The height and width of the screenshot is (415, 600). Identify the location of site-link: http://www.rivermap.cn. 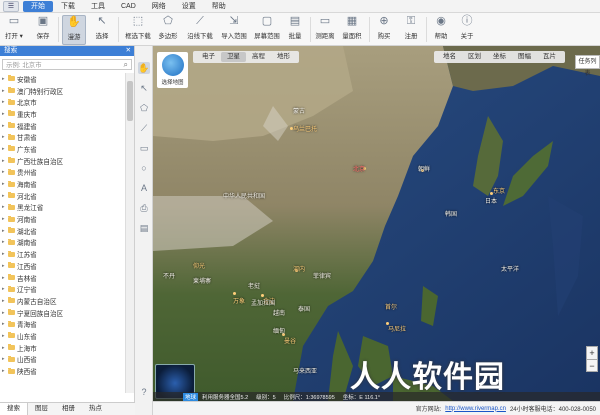
(475, 409).